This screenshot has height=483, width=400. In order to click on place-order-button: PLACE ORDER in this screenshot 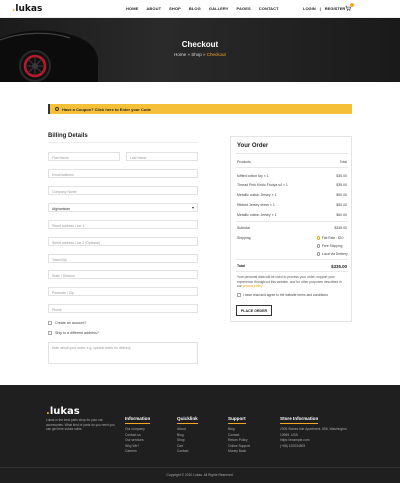, I will do `click(254, 310)`.